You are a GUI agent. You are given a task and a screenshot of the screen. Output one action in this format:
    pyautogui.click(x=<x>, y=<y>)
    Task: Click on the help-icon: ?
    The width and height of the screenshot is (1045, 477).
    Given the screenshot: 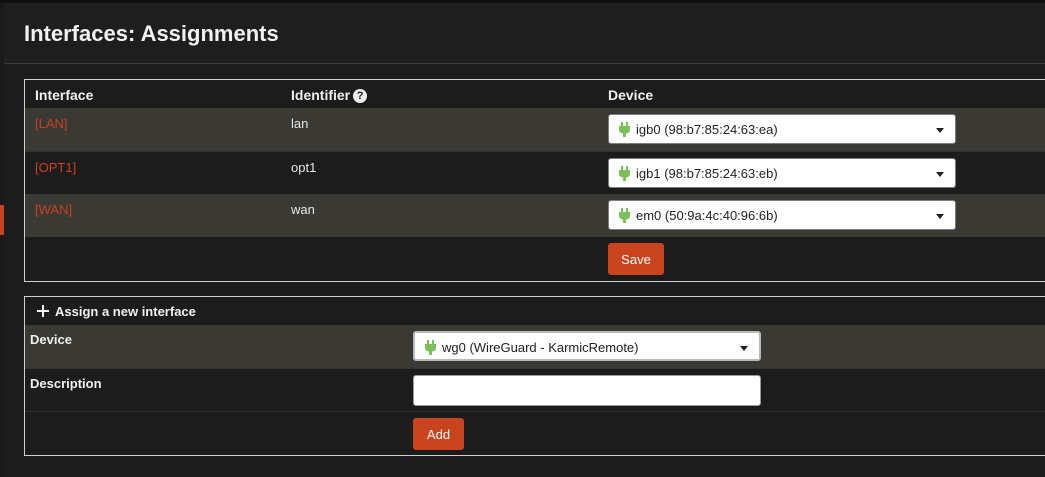 What is the action you would take?
    pyautogui.click(x=360, y=96)
    